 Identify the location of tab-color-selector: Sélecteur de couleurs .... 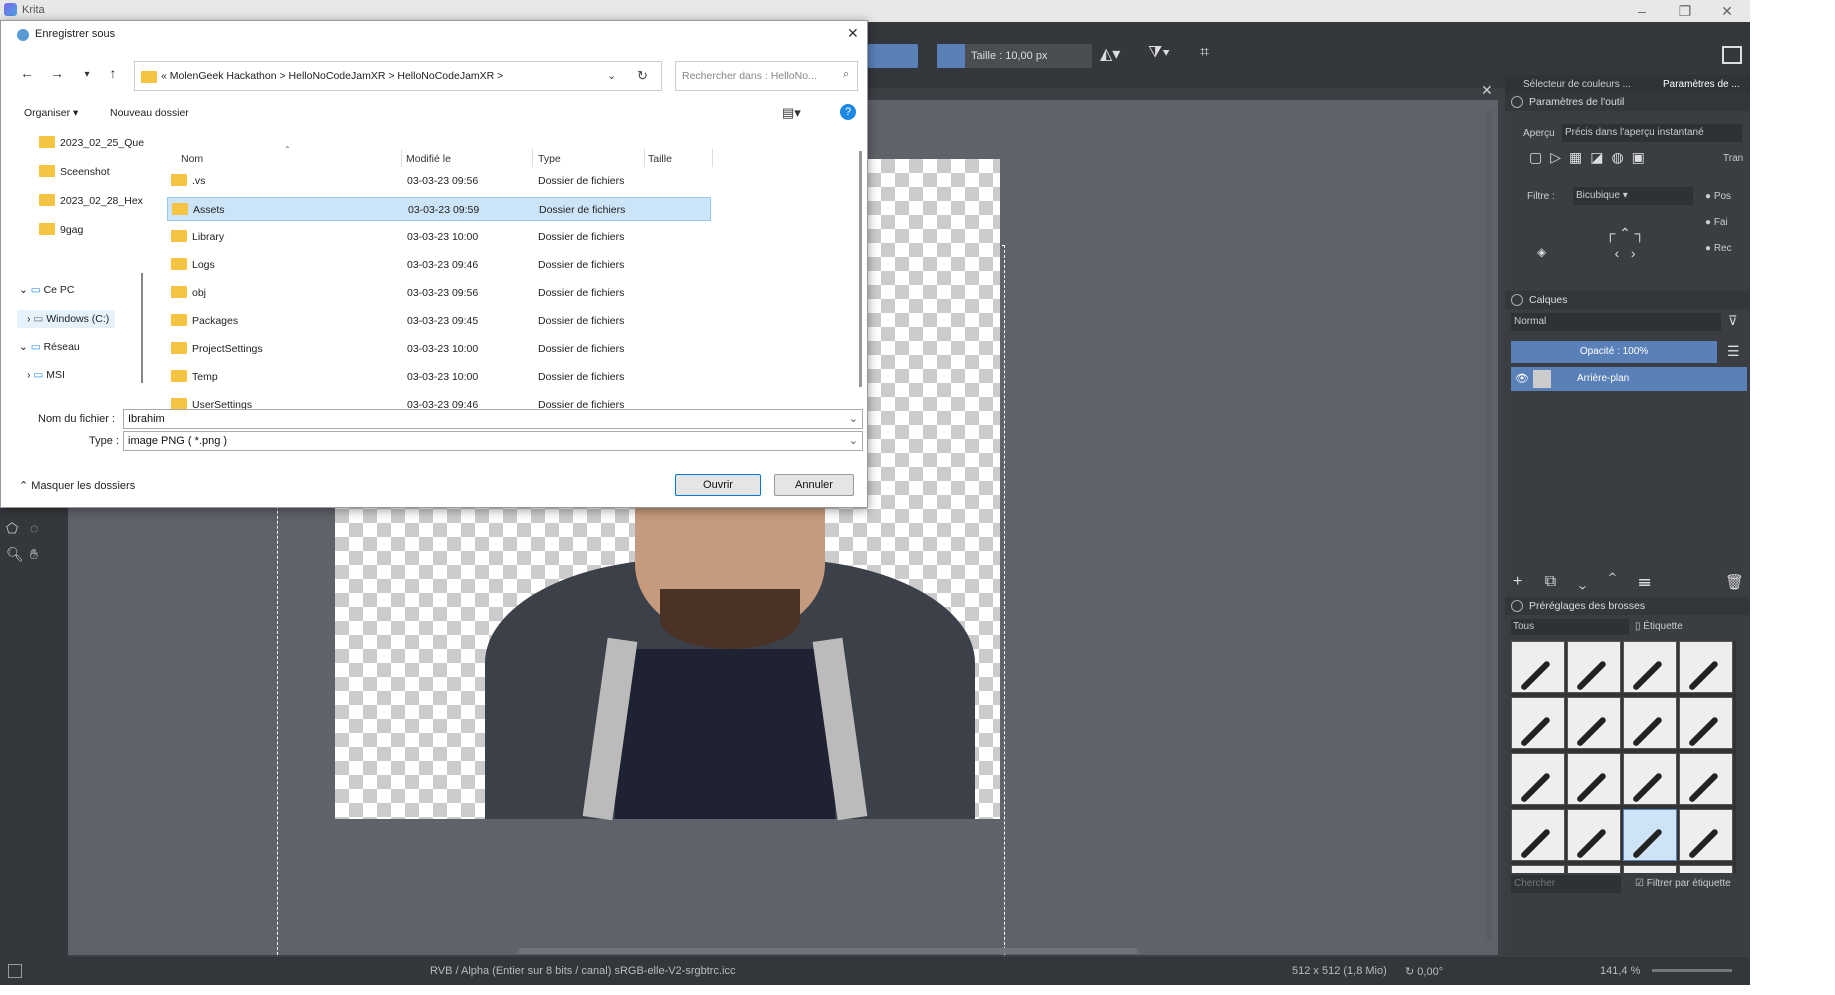
(1577, 84).